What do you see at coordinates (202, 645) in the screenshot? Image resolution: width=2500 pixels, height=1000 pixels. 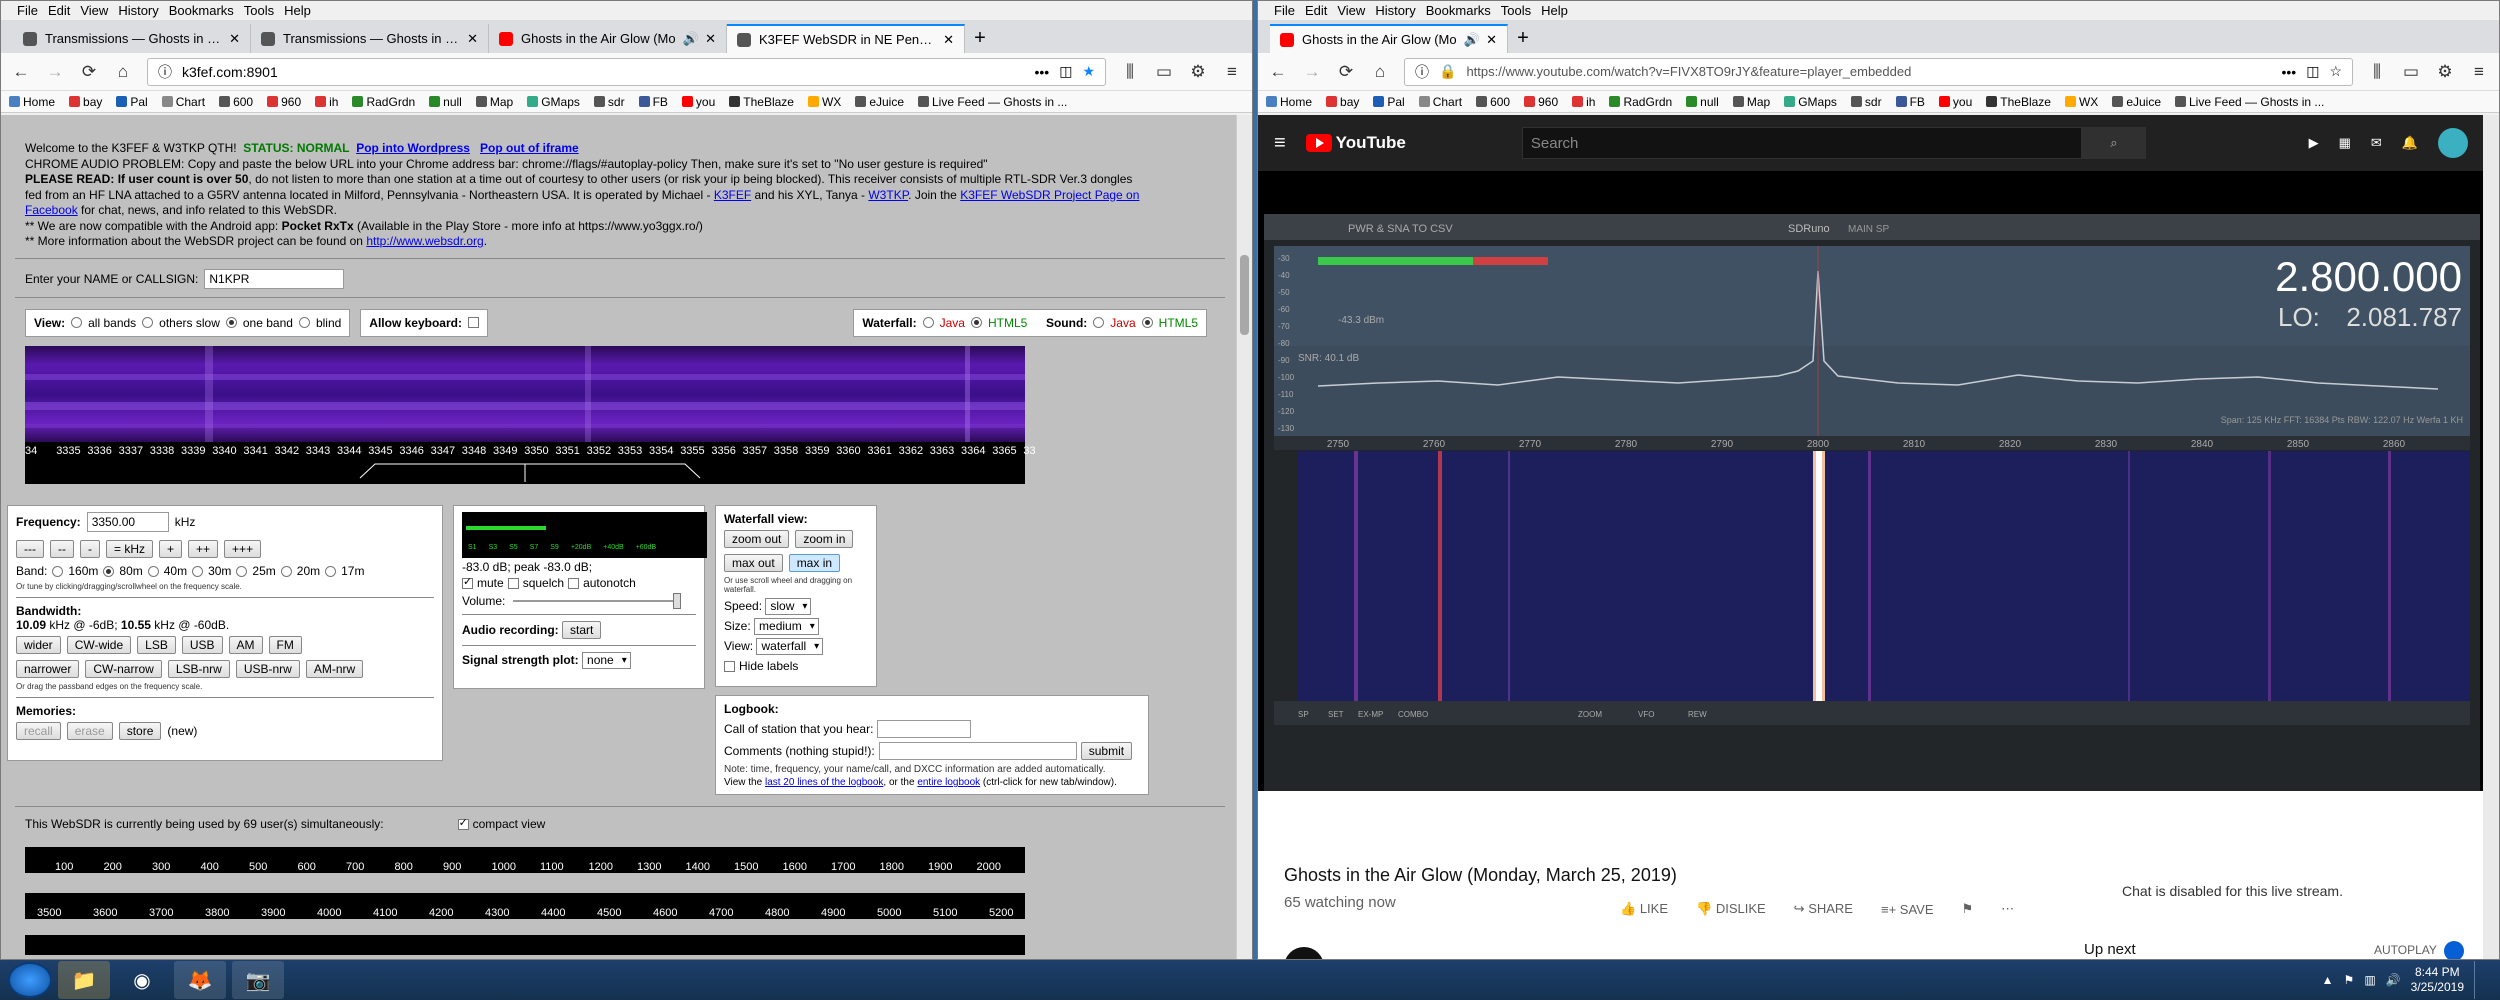 I see `mode-button: USB` at bounding box center [202, 645].